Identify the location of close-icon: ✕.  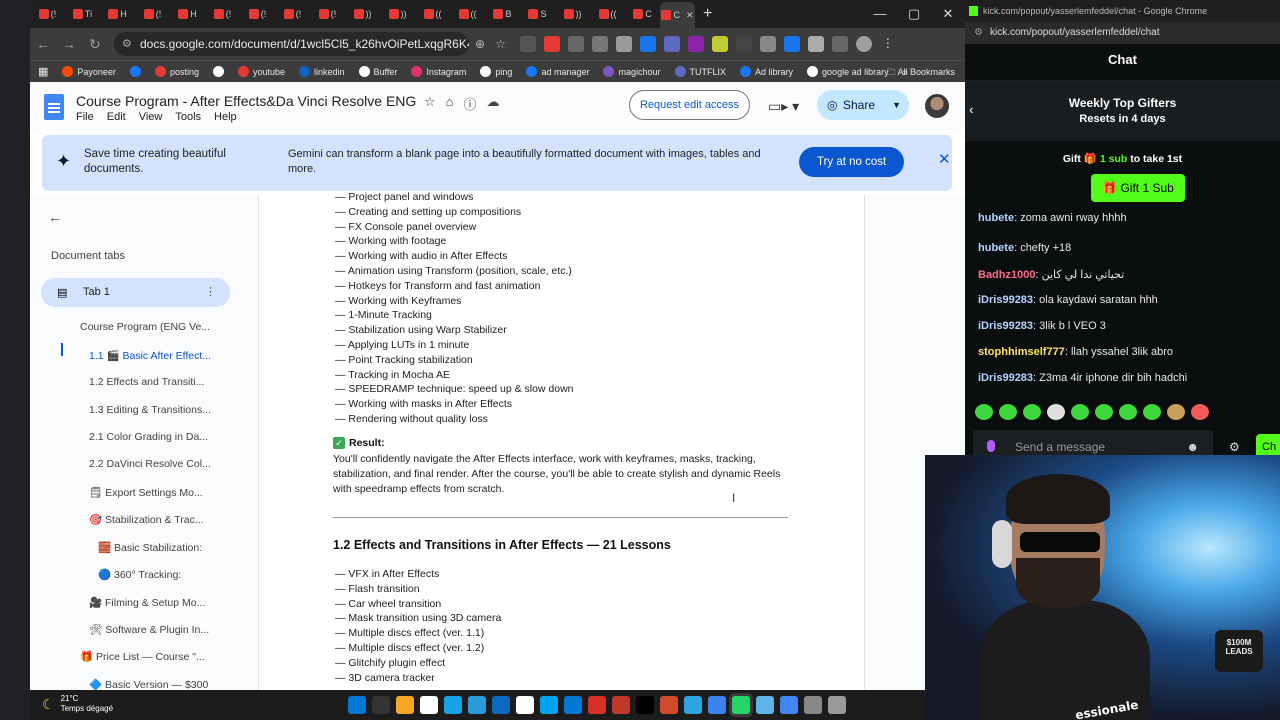
(944, 159).